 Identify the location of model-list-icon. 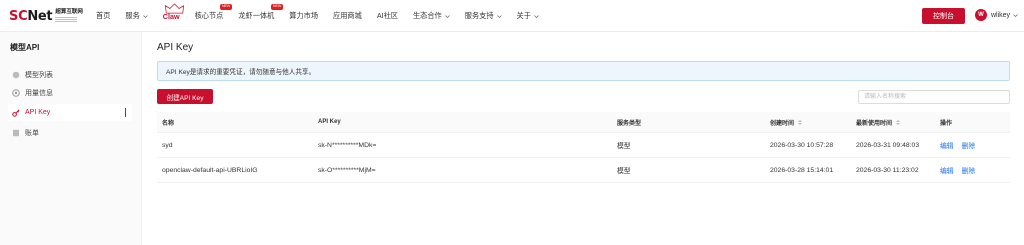
(16, 75).